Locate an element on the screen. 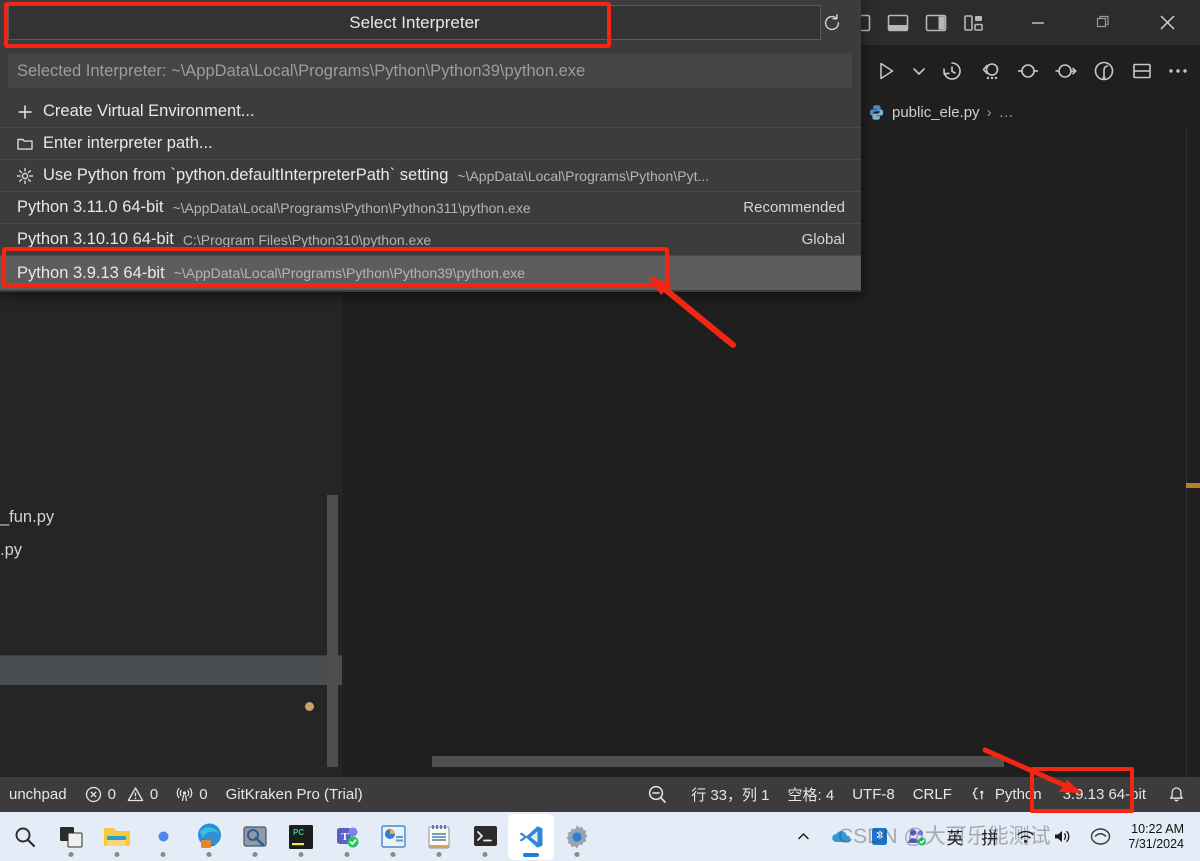 The image size is (1200, 861). quickpick-input-row: Select Interpreter is located at coordinates (430, 22).